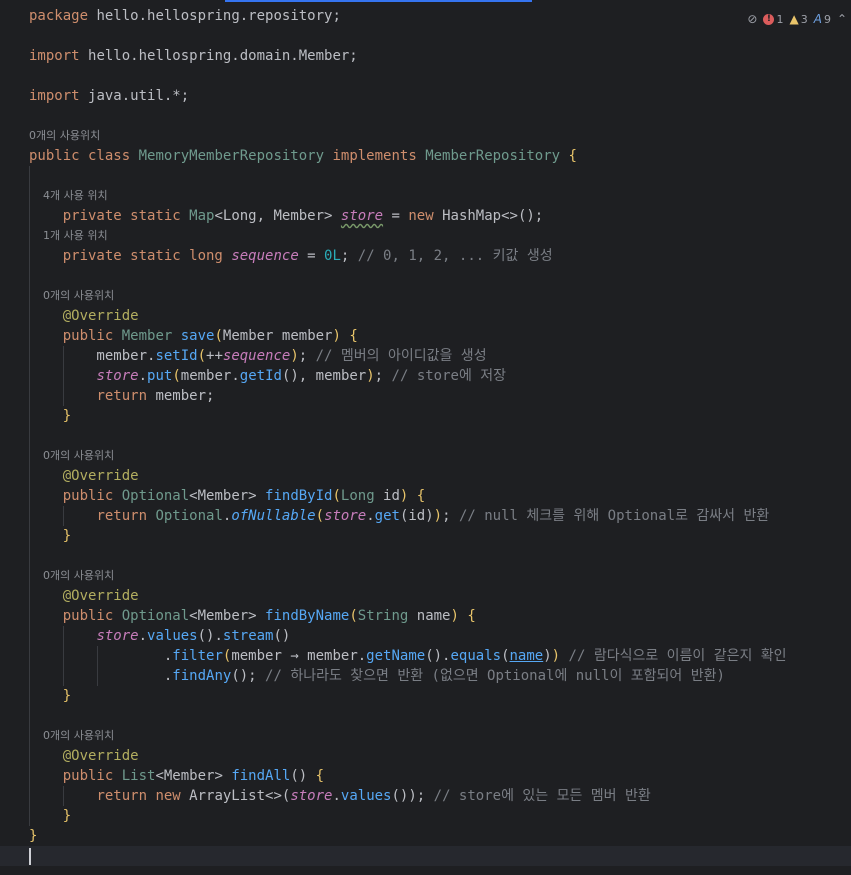  Describe the element at coordinates (109, 96) in the screenshot. I see `code-line: import java.util.*;` at that location.